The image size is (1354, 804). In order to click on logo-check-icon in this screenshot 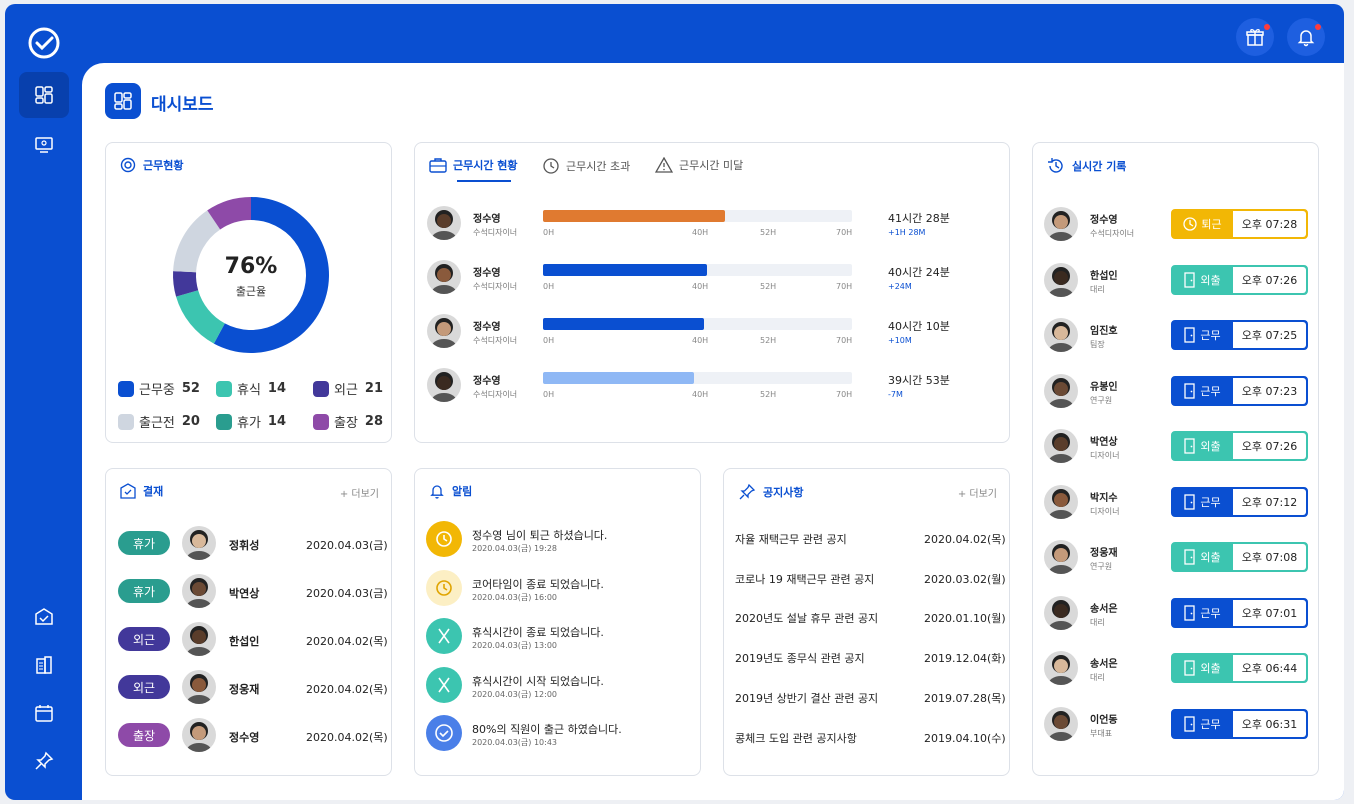, I will do `click(44, 43)`.